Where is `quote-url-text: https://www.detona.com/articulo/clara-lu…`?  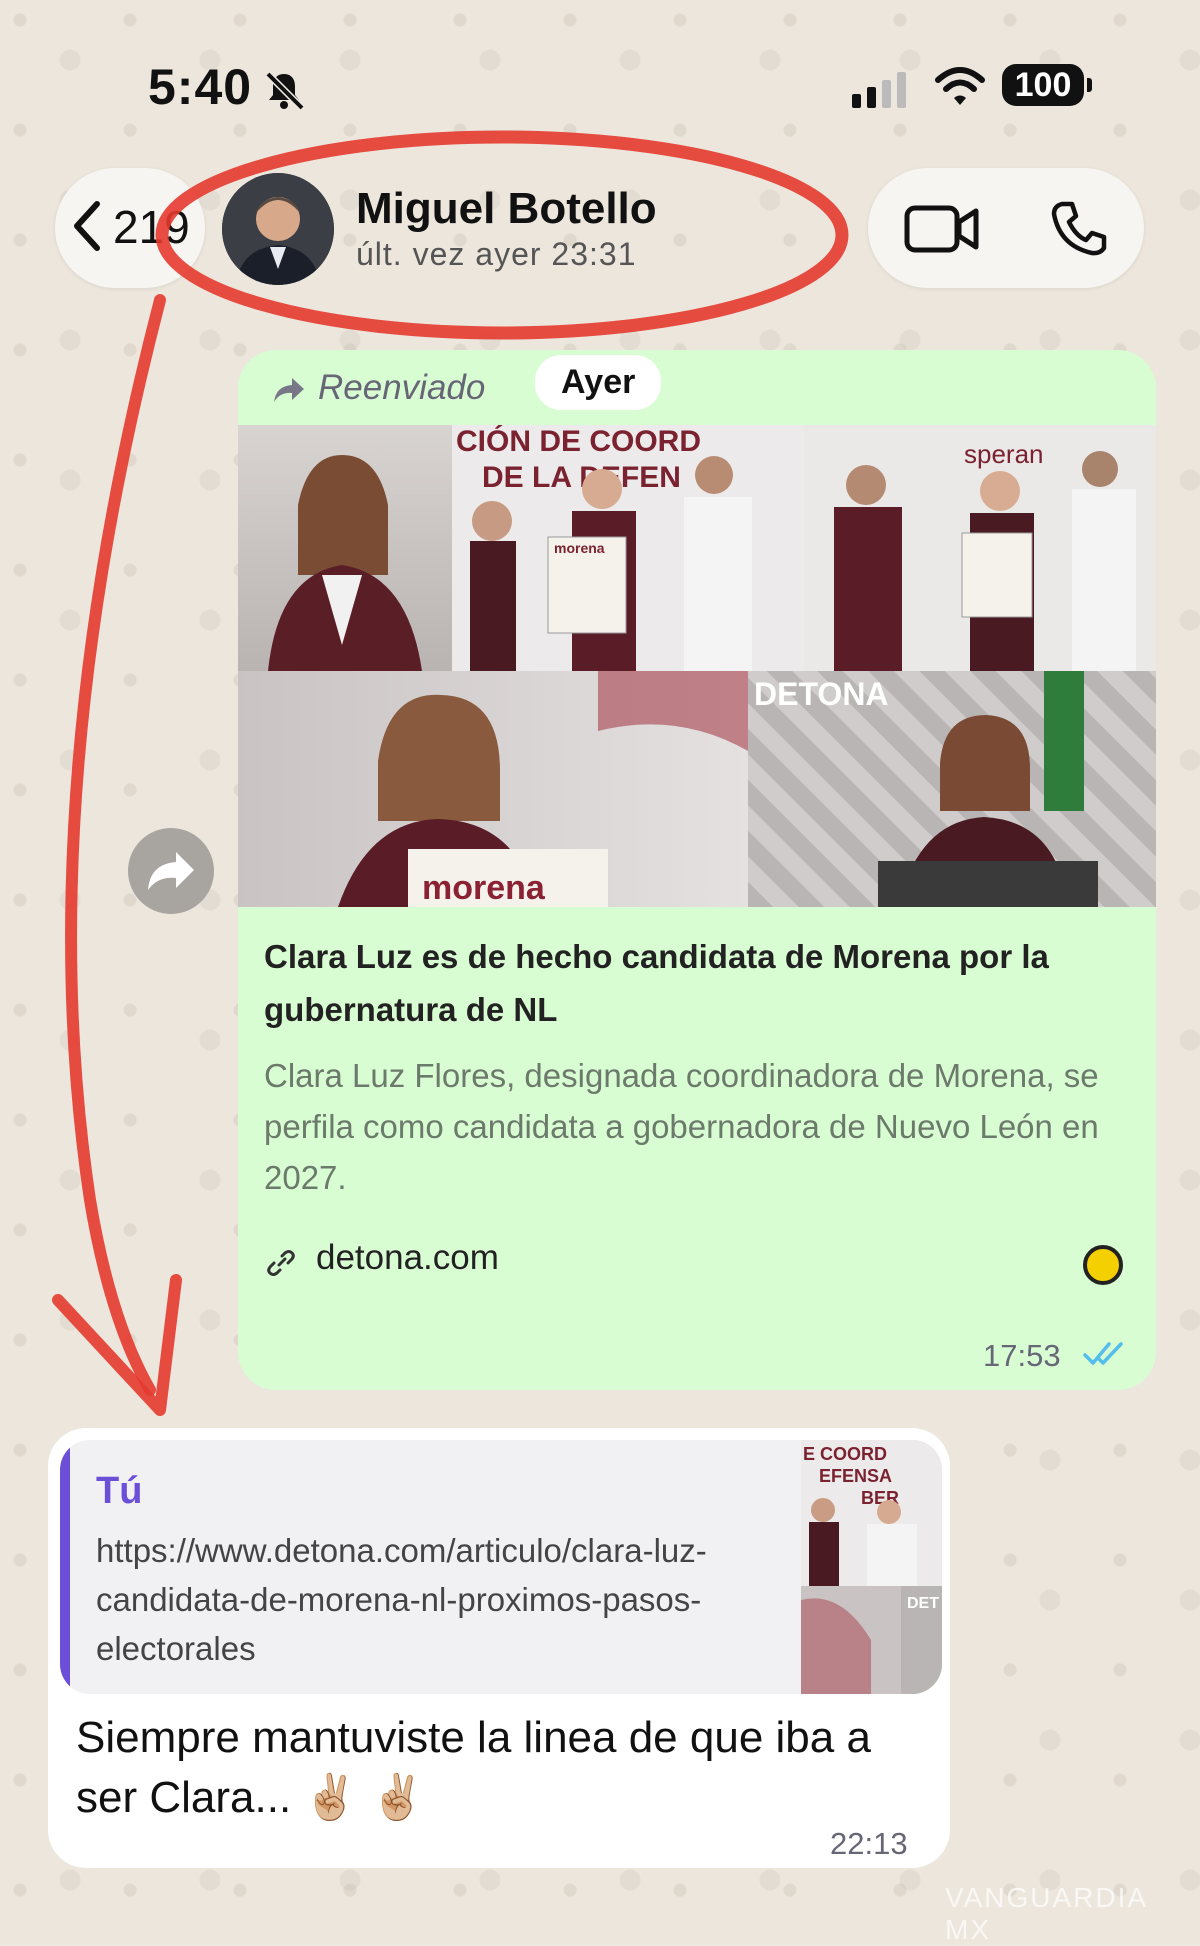
quote-url-text: https://www.detona.com/articulo/clara-lu… is located at coordinates (401, 1599).